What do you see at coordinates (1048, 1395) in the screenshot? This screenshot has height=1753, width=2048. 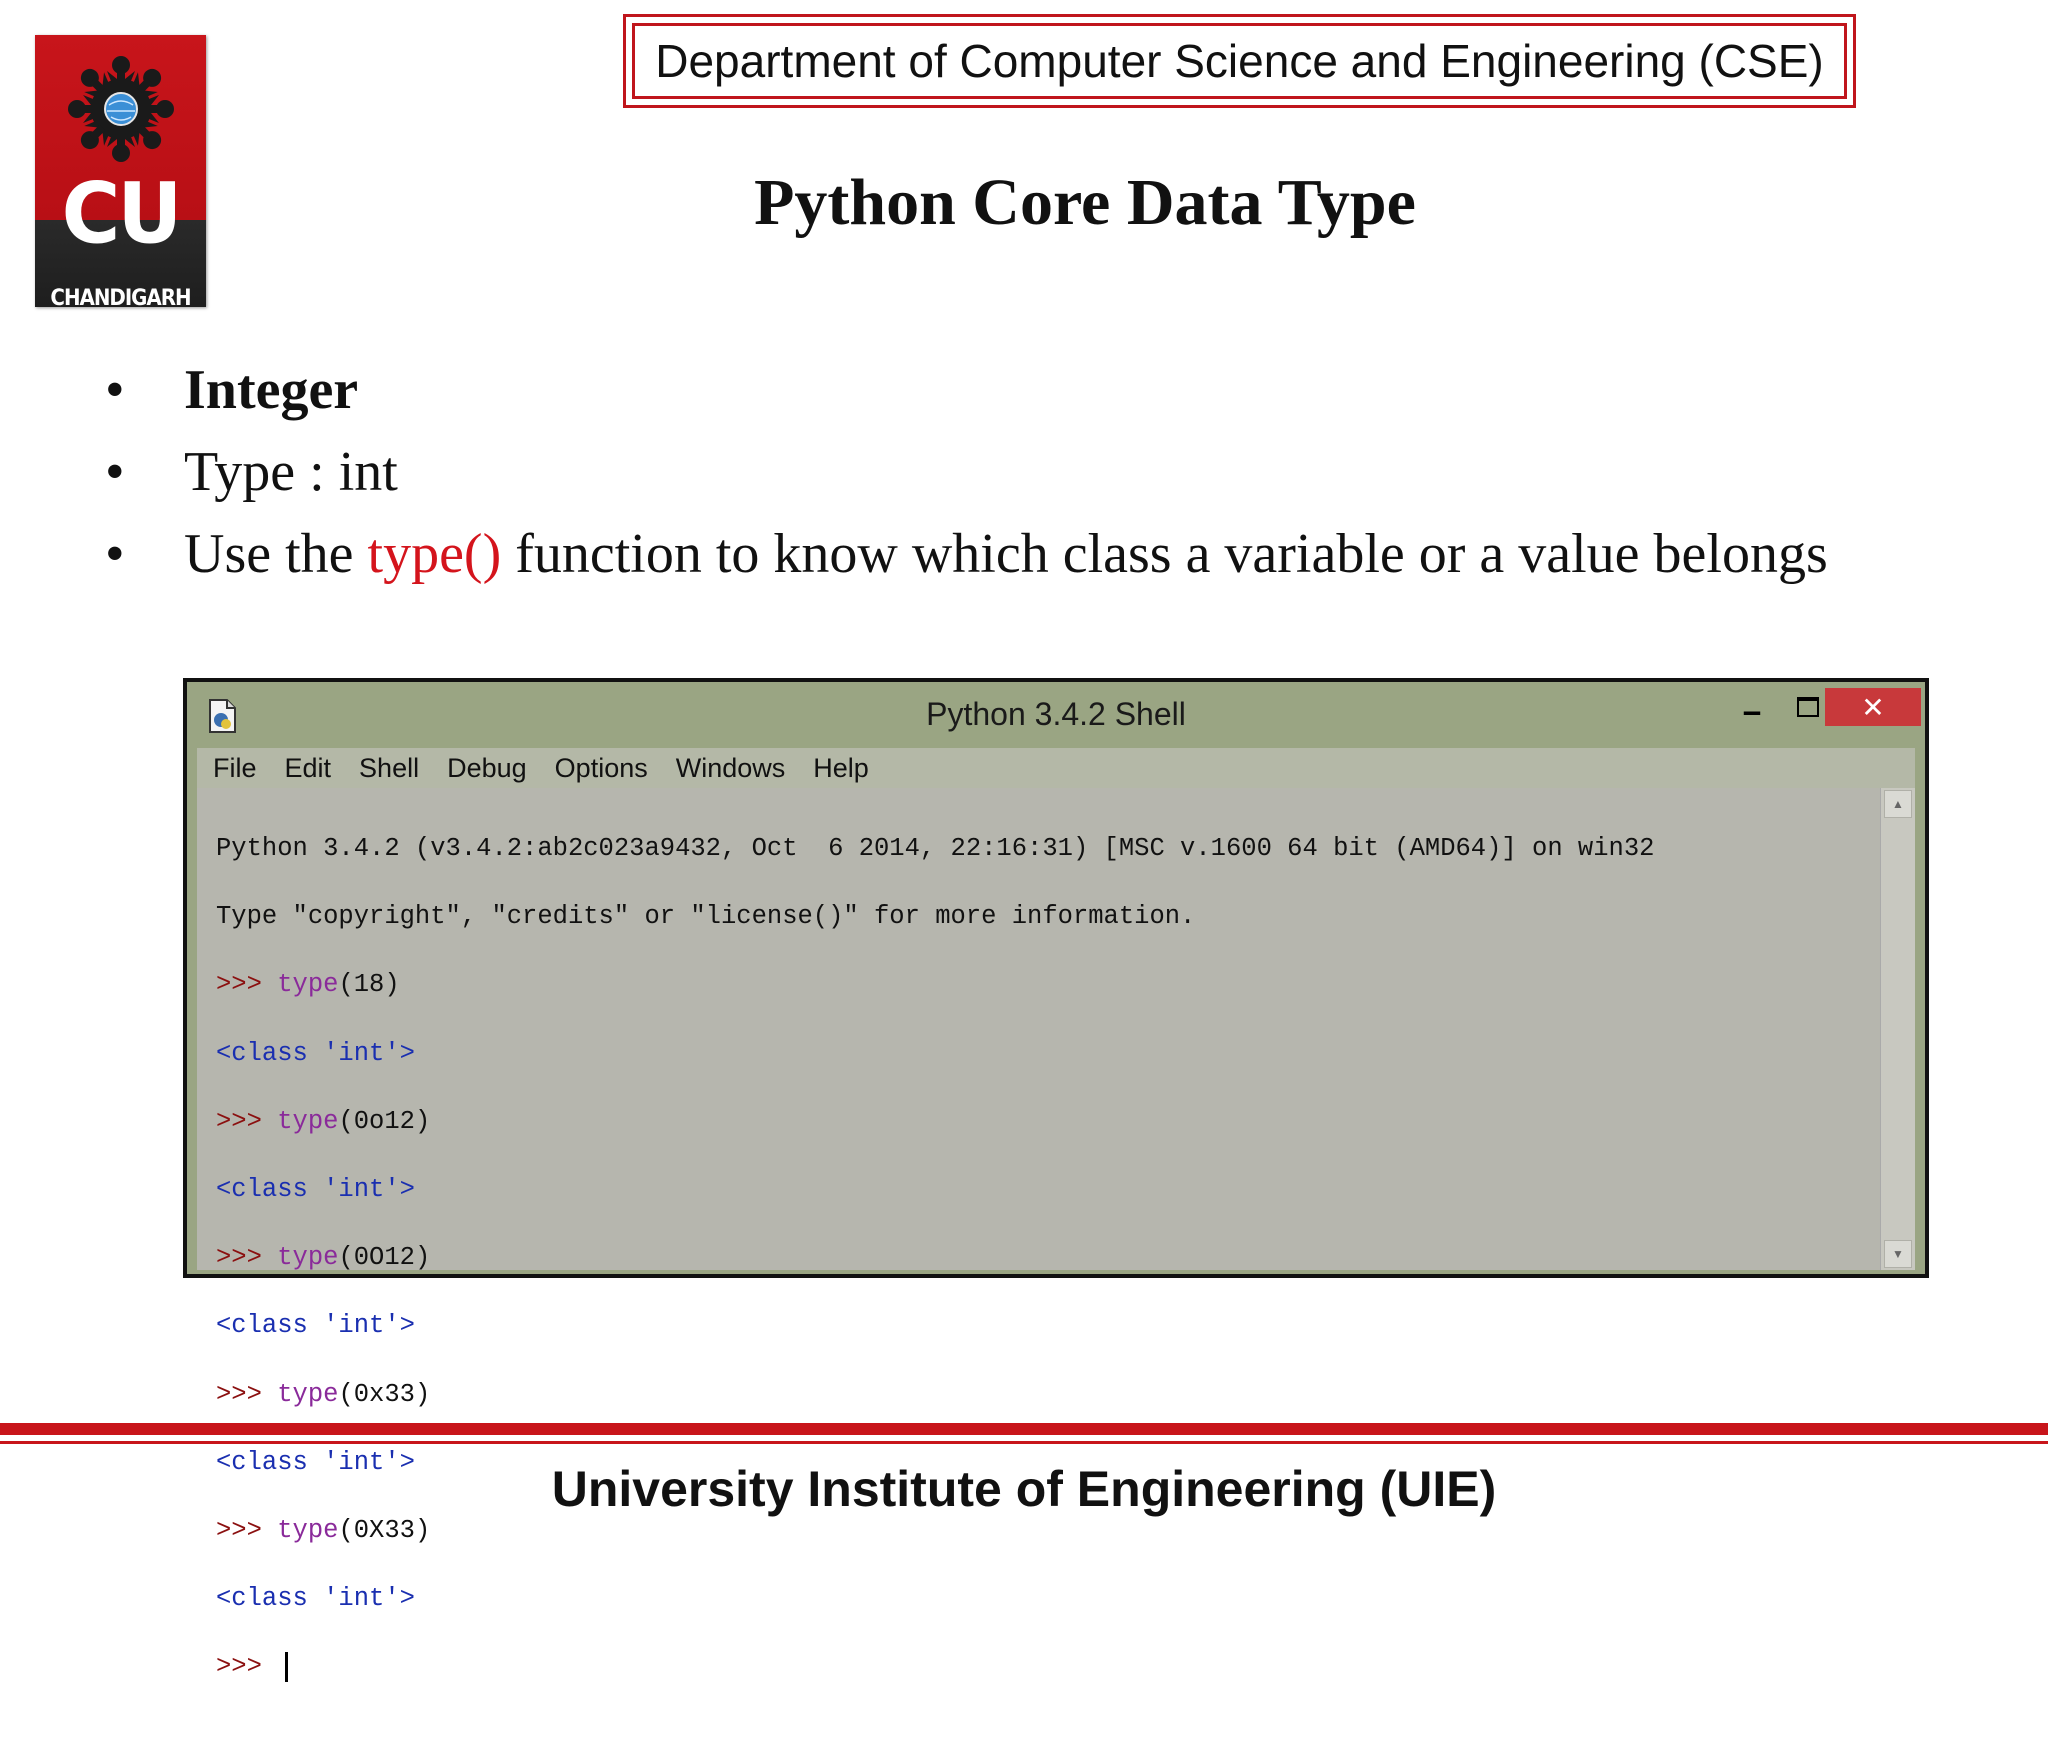 I see `command-line: >>> type(0x33)` at bounding box center [1048, 1395].